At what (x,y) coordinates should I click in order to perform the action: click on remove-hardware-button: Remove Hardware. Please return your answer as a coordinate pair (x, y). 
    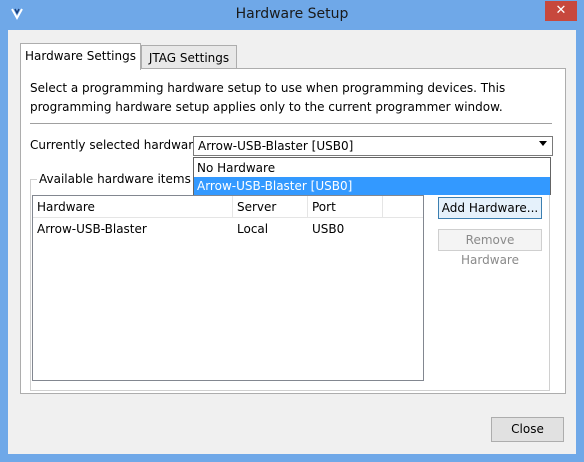
    Looking at the image, I should click on (490, 248).